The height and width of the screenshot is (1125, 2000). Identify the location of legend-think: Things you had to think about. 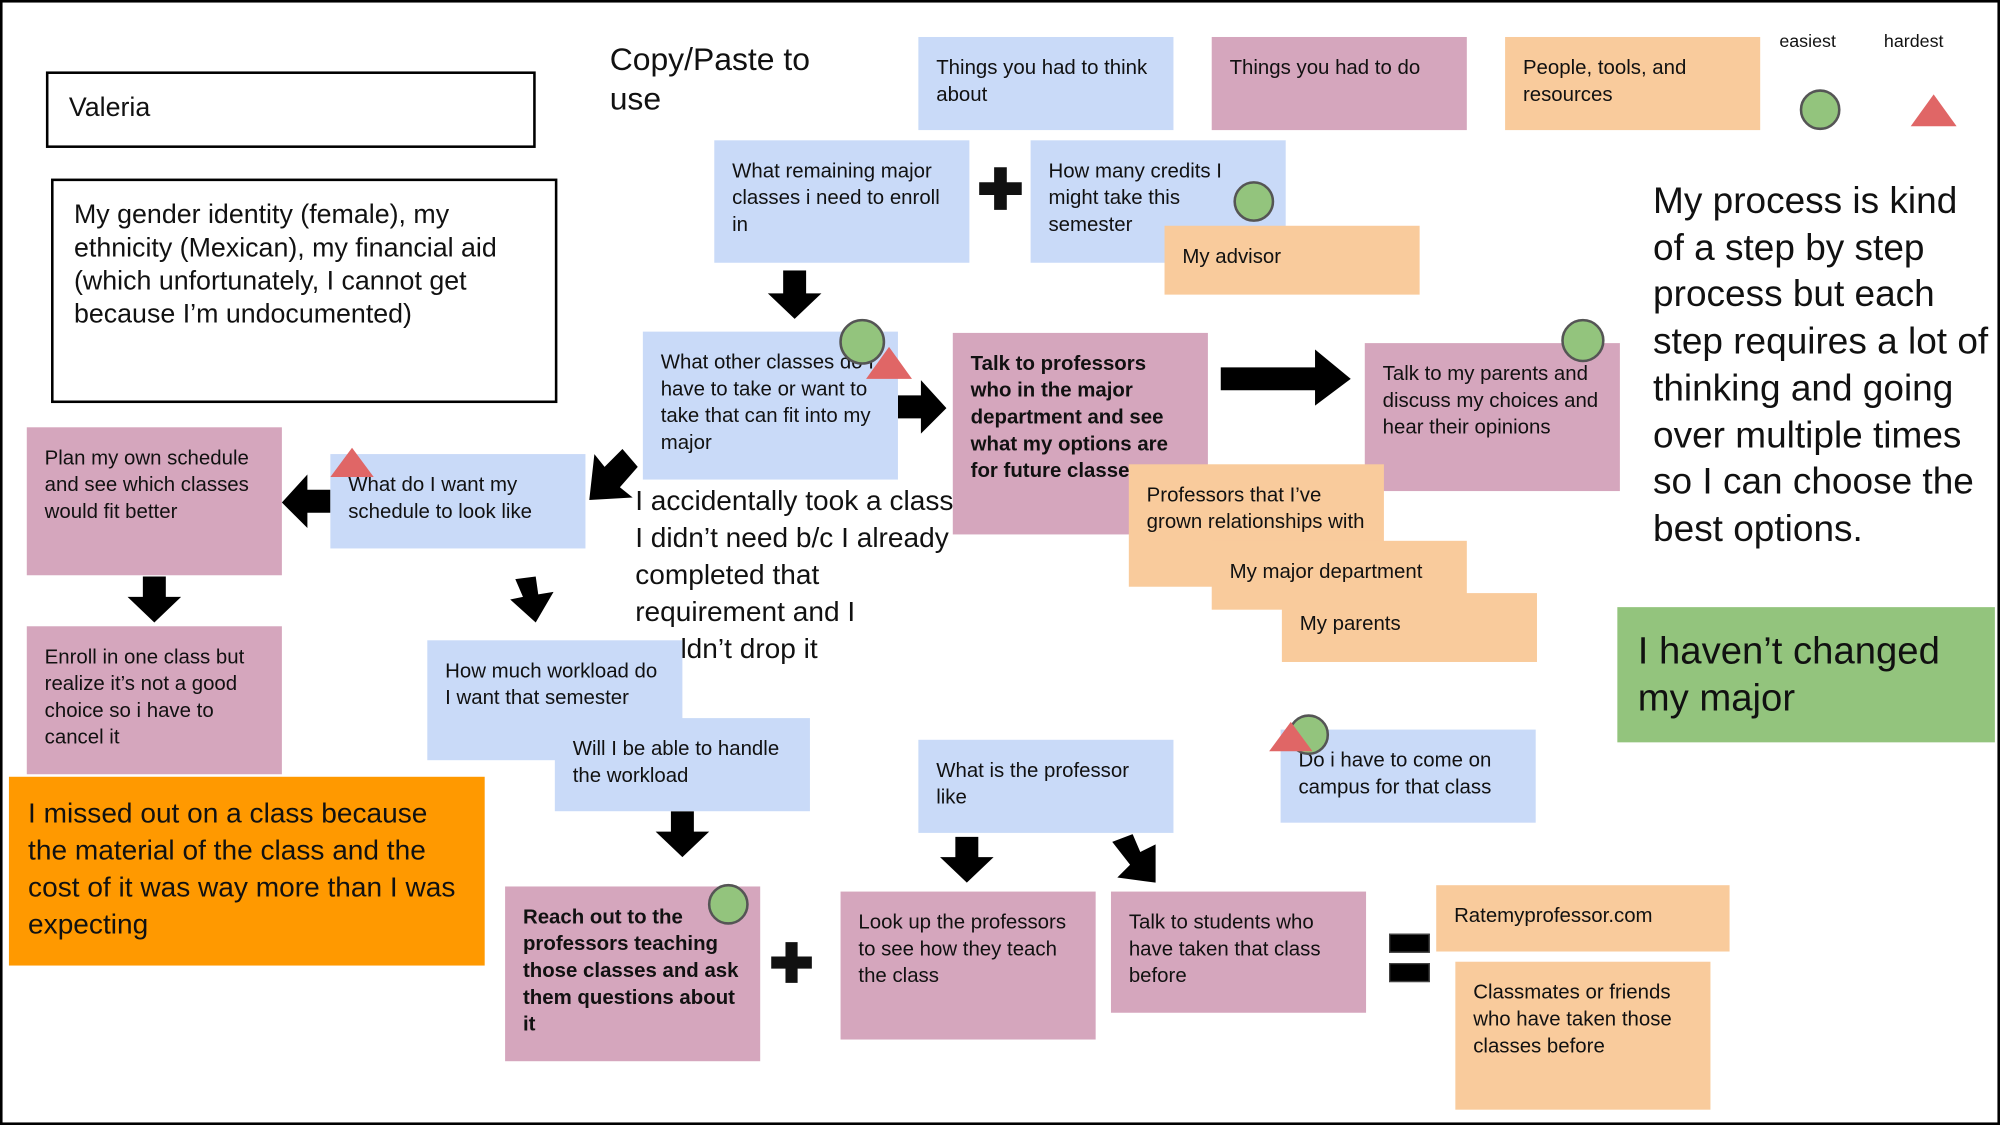
(1046, 83).